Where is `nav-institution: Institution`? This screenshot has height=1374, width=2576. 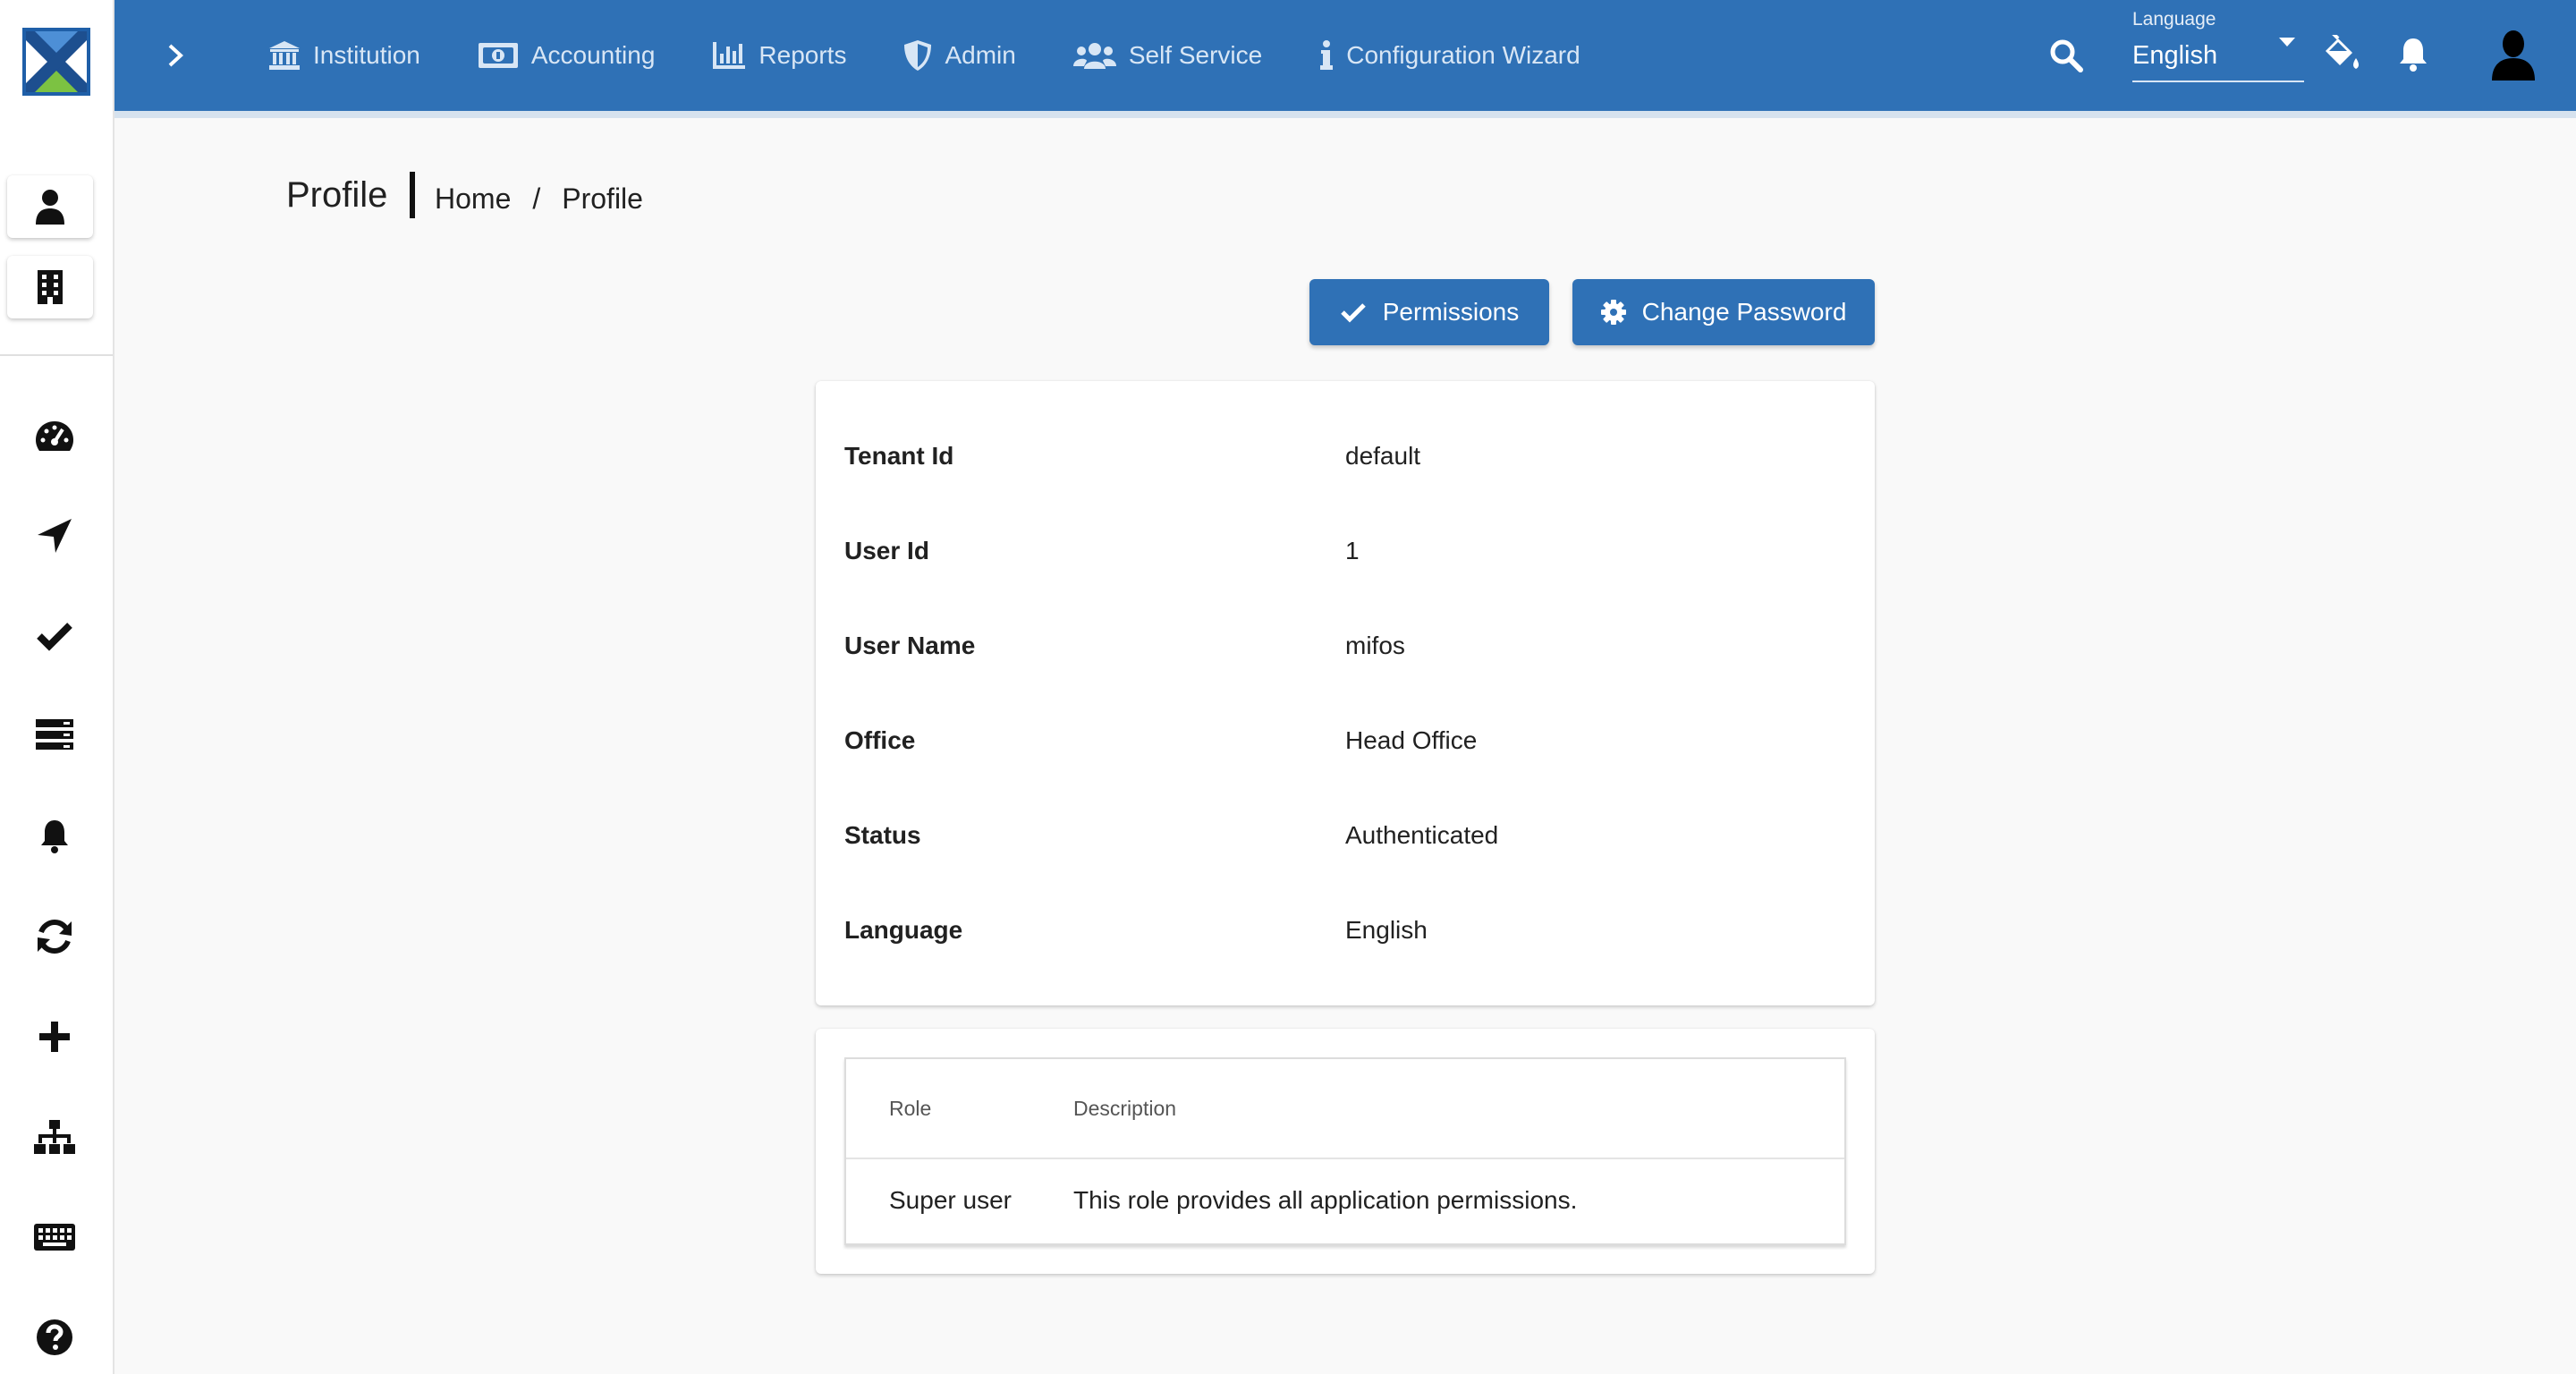 nav-institution: Institution is located at coordinates (344, 55).